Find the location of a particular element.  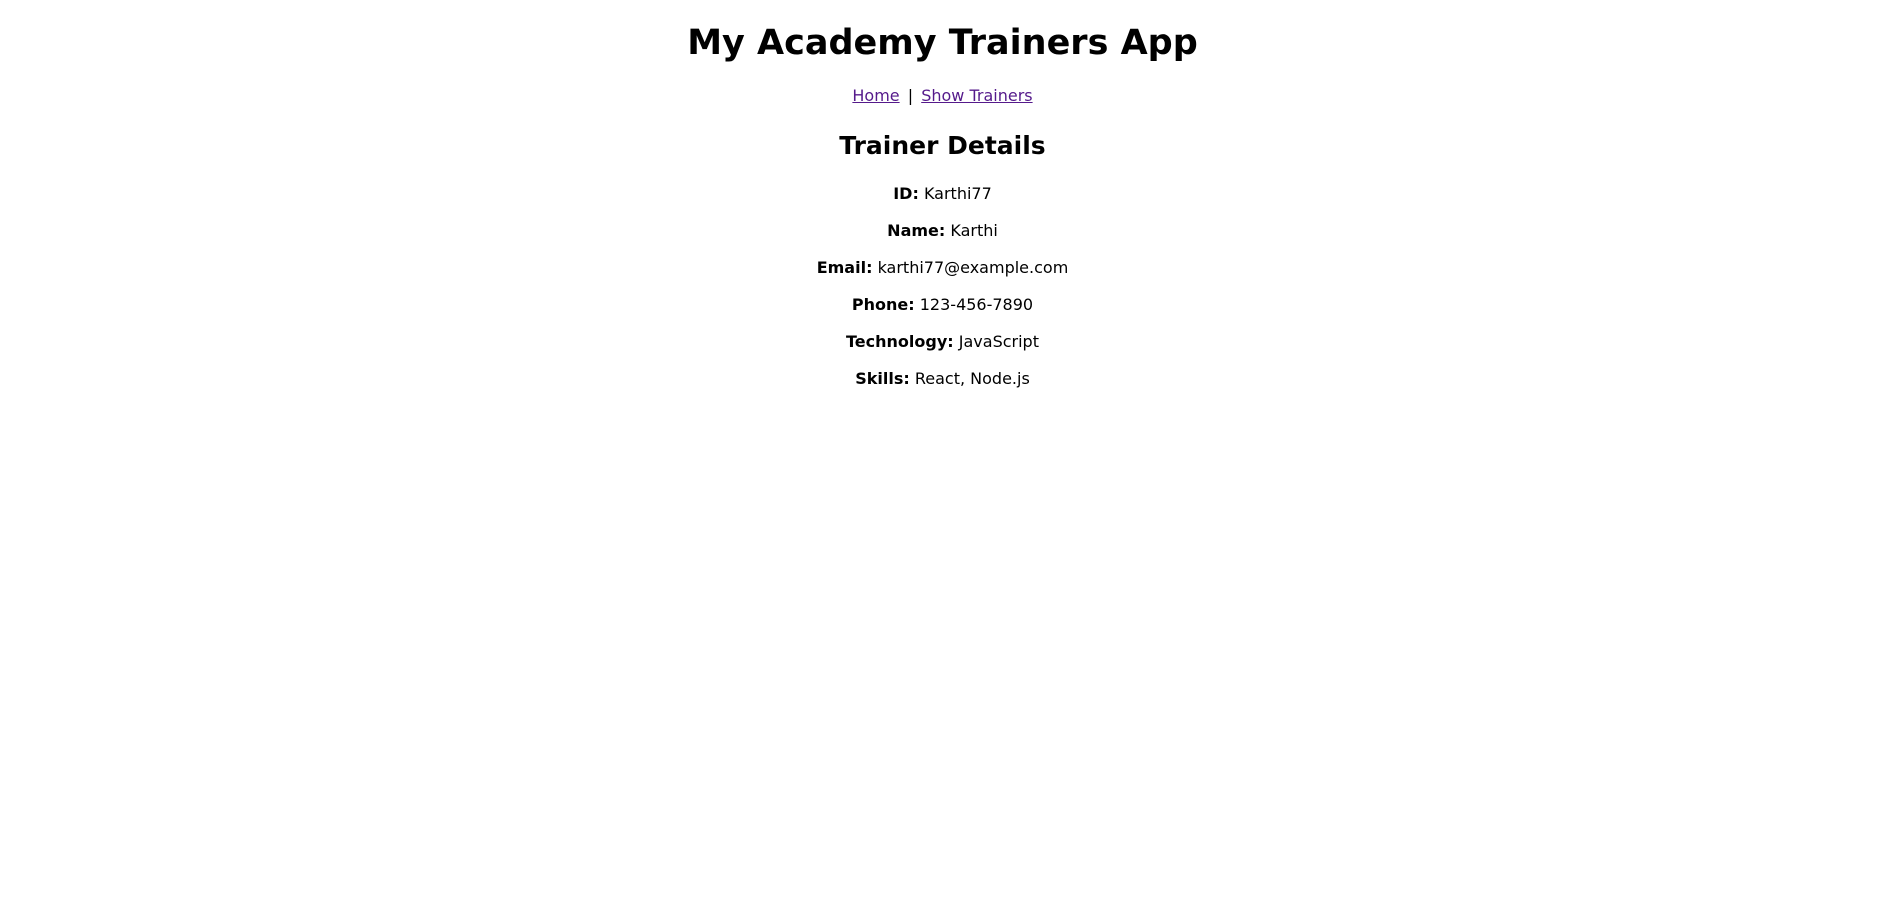

trainer-id-label: ID: is located at coordinates (906, 193).